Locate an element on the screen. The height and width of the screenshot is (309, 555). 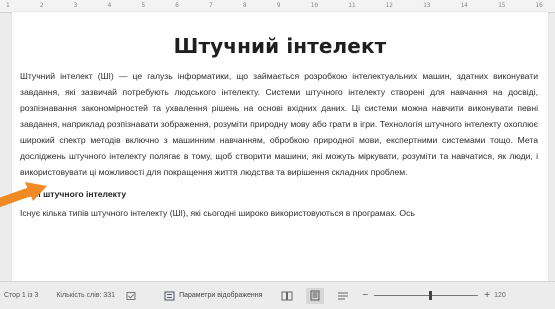
ruler-tick: 8 is located at coordinates (245, 5).